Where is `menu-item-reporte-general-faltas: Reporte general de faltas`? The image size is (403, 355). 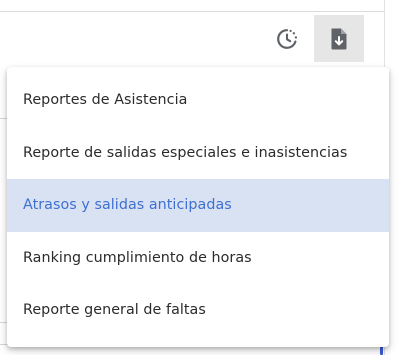
menu-item-reporte-general-faltas: Reporte general de faltas is located at coordinates (198, 310).